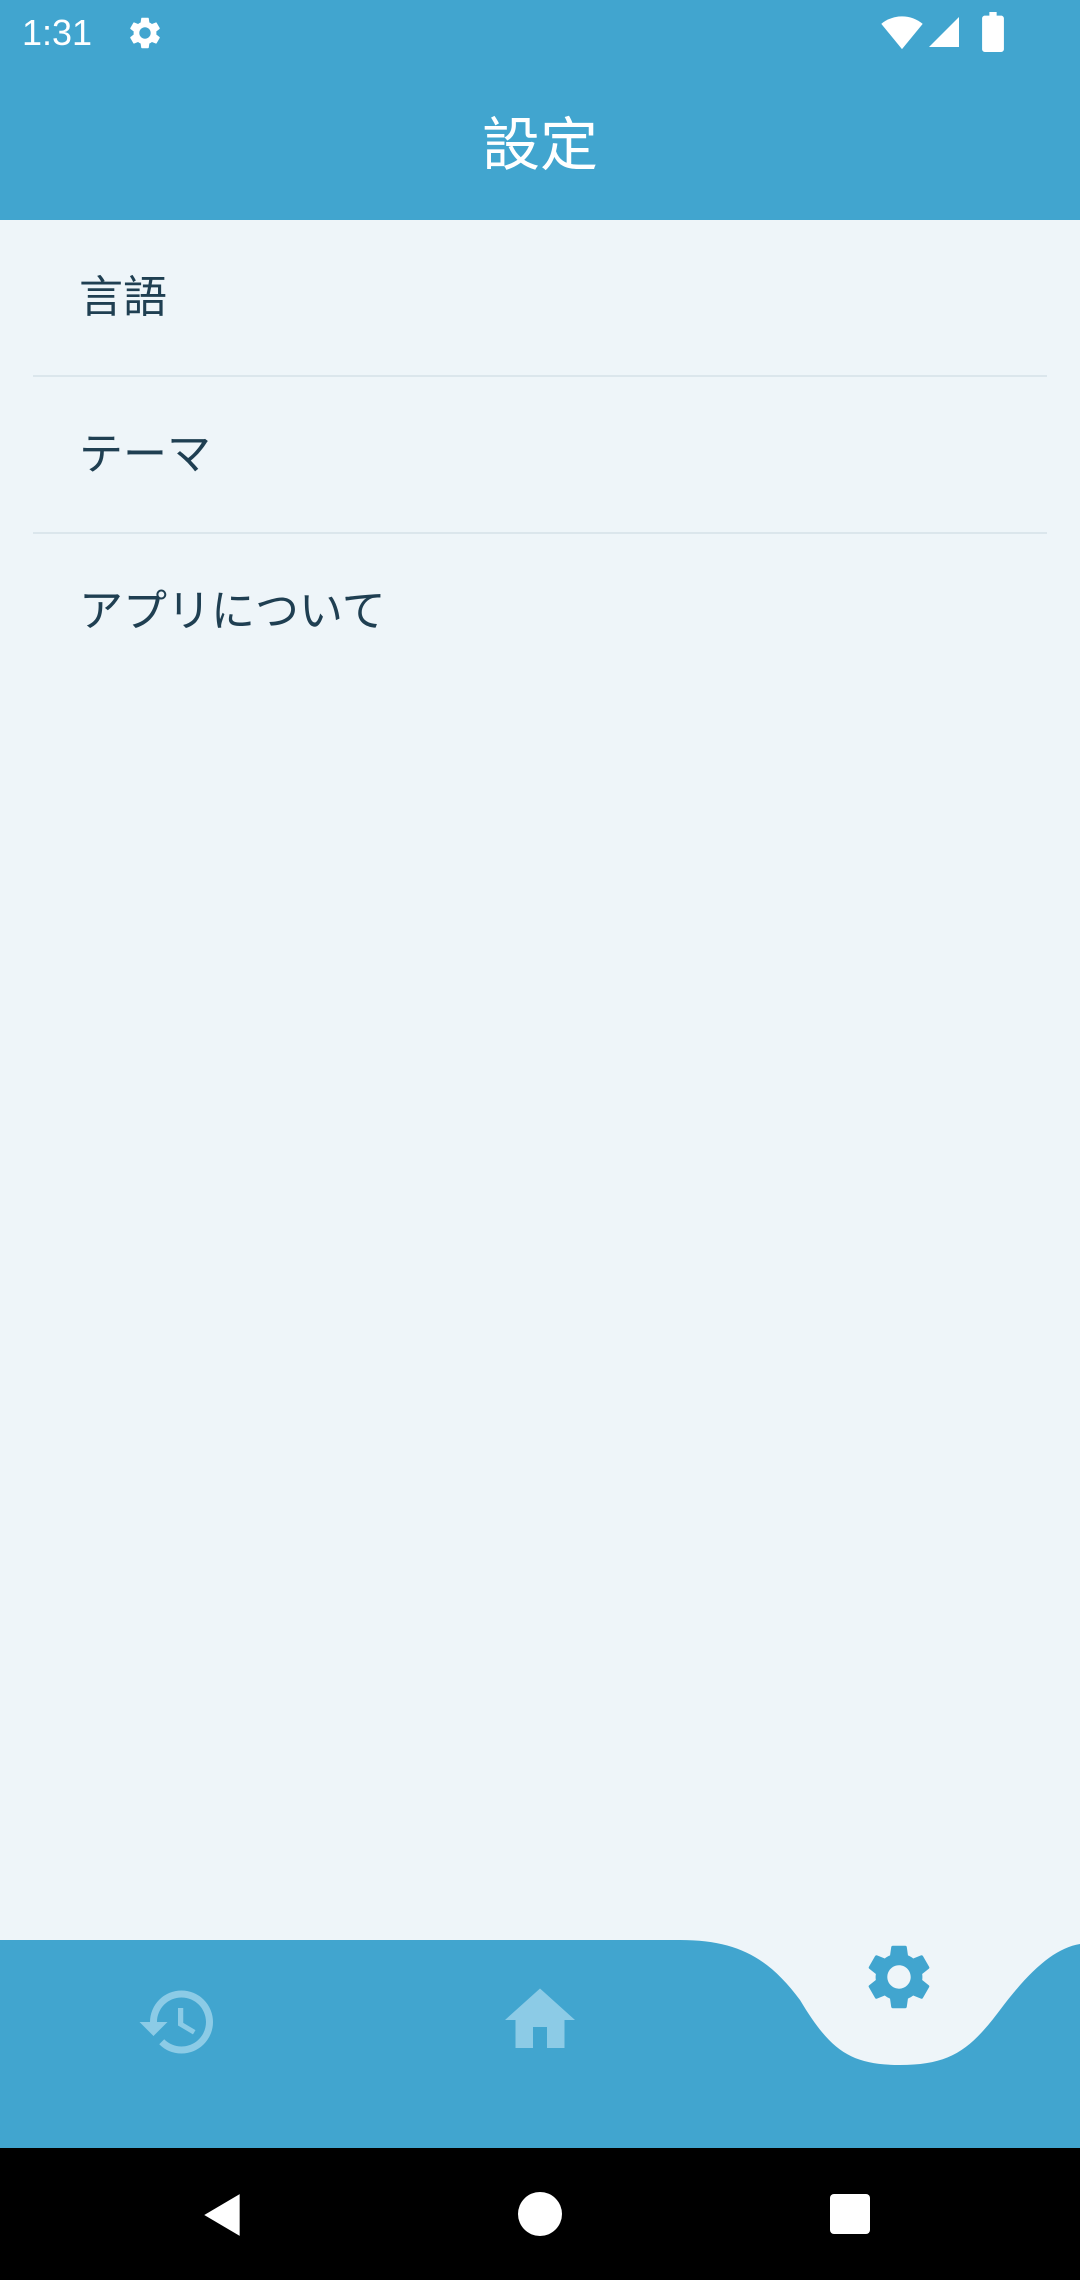 The image size is (1080, 2280). What do you see at coordinates (993, 32) in the screenshot?
I see `battery-icon` at bounding box center [993, 32].